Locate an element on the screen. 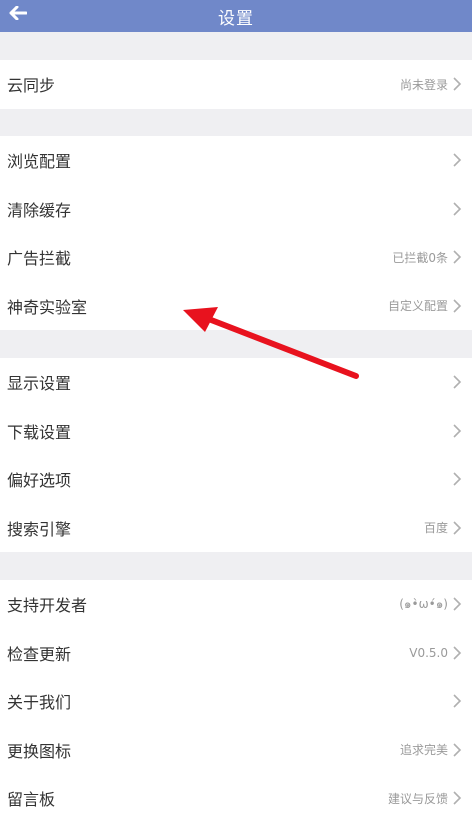 The height and width of the screenshot is (823, 472). back-arrow-icon is located at coordinates (18, 13).